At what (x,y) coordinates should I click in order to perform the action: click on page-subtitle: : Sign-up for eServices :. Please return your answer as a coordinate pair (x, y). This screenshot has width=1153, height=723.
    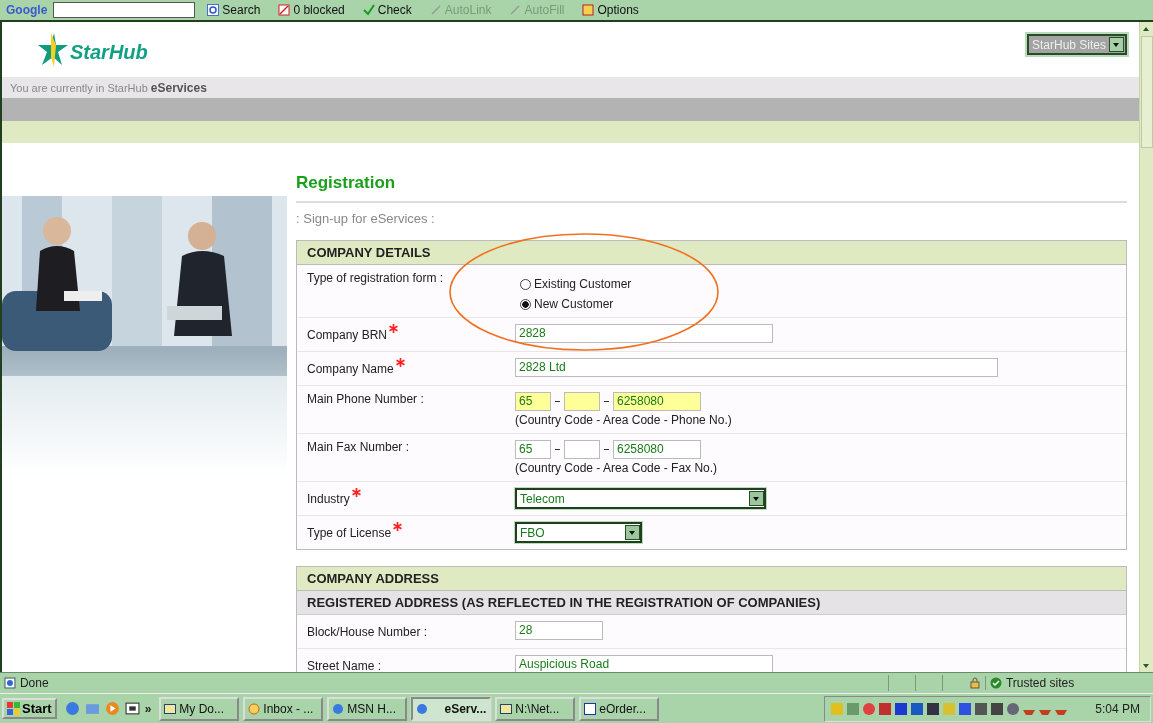
    Looking at the image, I should click on (365, 218).